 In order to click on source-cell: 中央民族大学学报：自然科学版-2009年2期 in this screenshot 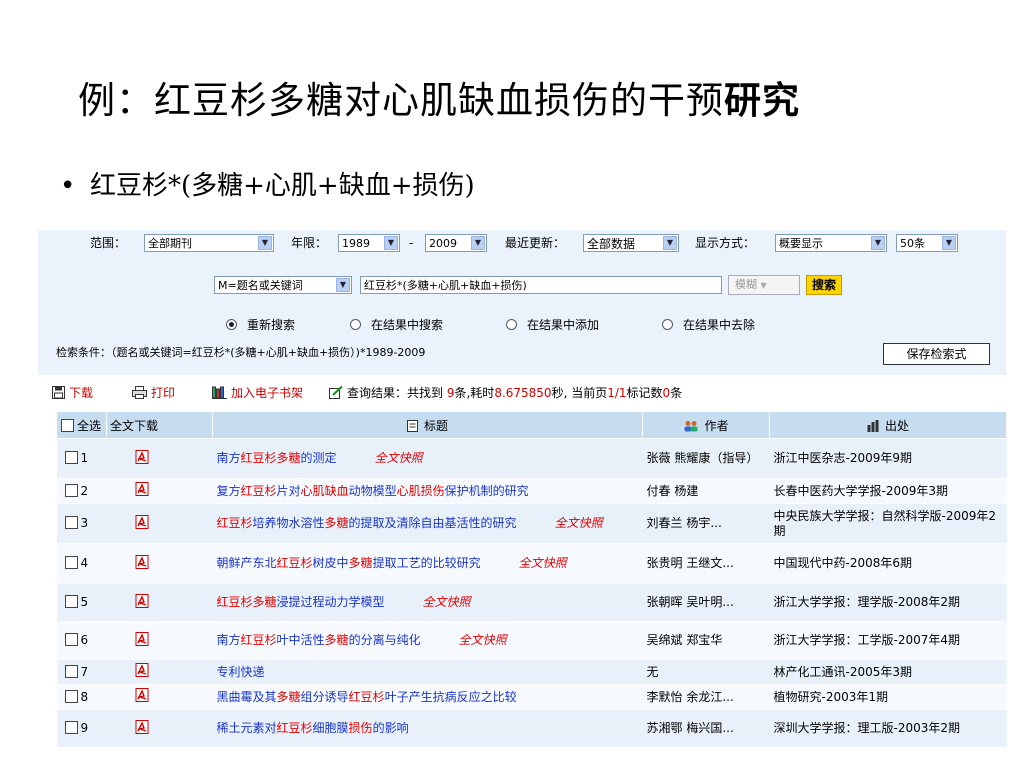, I will do `click(888, 523)`.